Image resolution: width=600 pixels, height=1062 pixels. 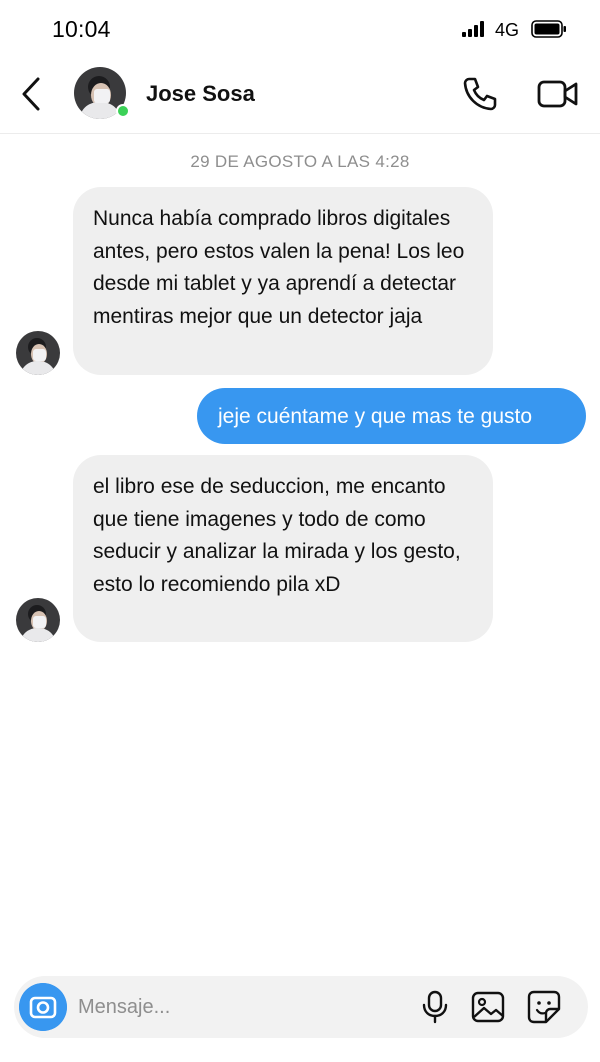 What do you see at coordinates (200, 94) in the screenshot?
I see `contact-name: Jose Sosa` at bounding box center [200, 94].